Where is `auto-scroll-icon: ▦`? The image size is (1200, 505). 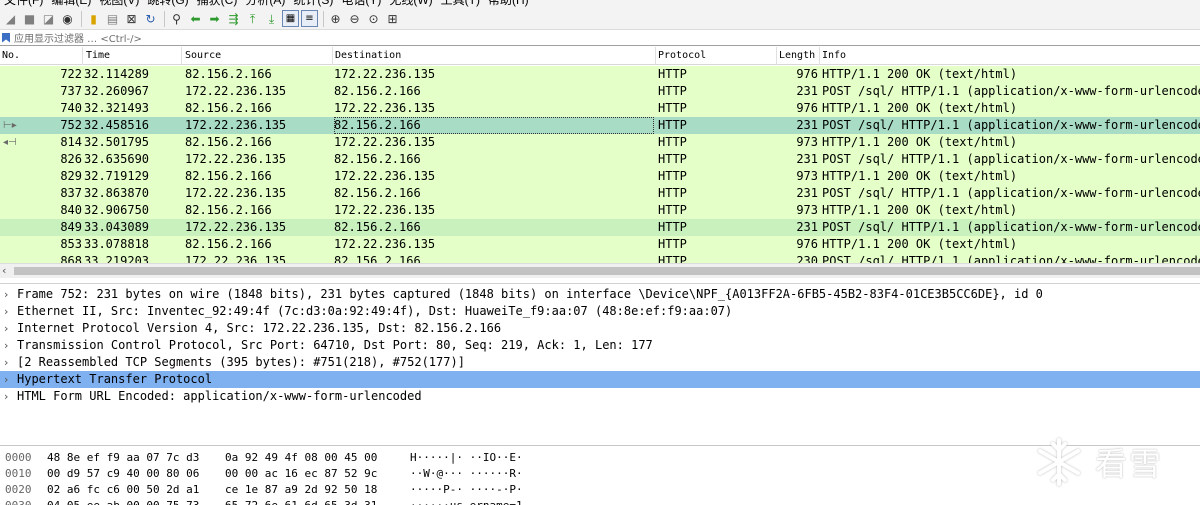
auto-scroll-icon: ▦ is located at coordinates (290, 18).